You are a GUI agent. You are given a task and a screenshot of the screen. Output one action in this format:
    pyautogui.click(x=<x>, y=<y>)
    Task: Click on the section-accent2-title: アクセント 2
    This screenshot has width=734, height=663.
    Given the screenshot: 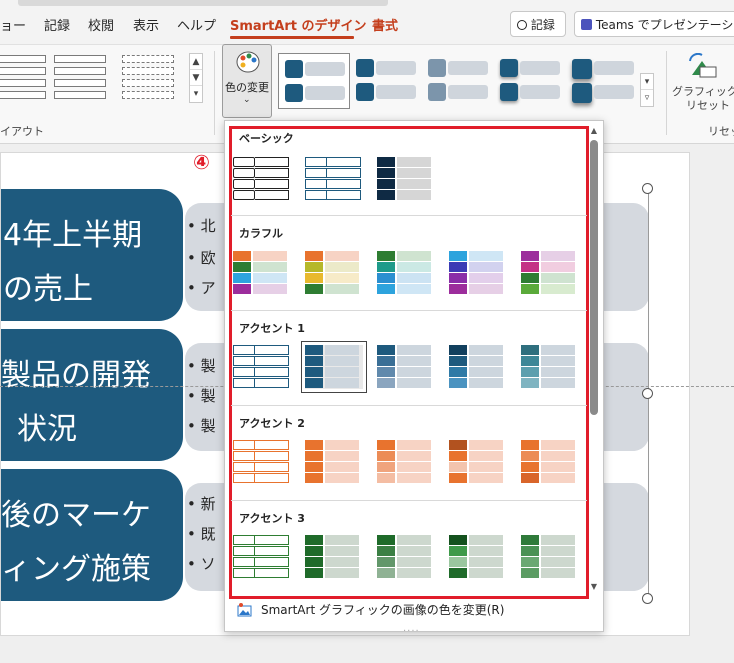 What is the action you would take?
    pyautogui.click(x=272, y=423)
    